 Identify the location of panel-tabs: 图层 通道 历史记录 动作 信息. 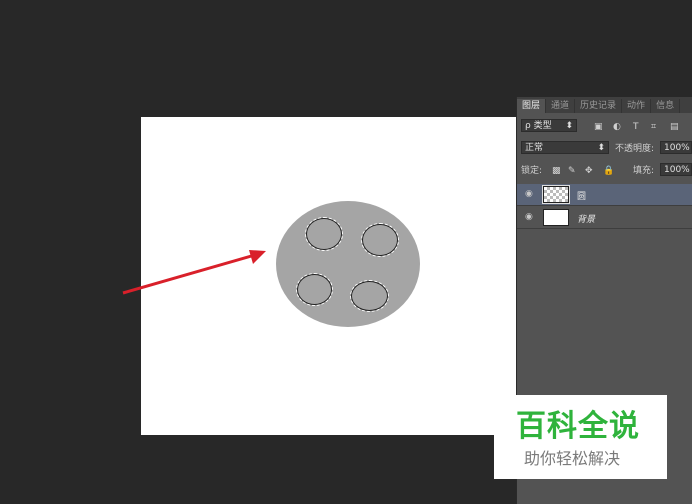
(604, 105).